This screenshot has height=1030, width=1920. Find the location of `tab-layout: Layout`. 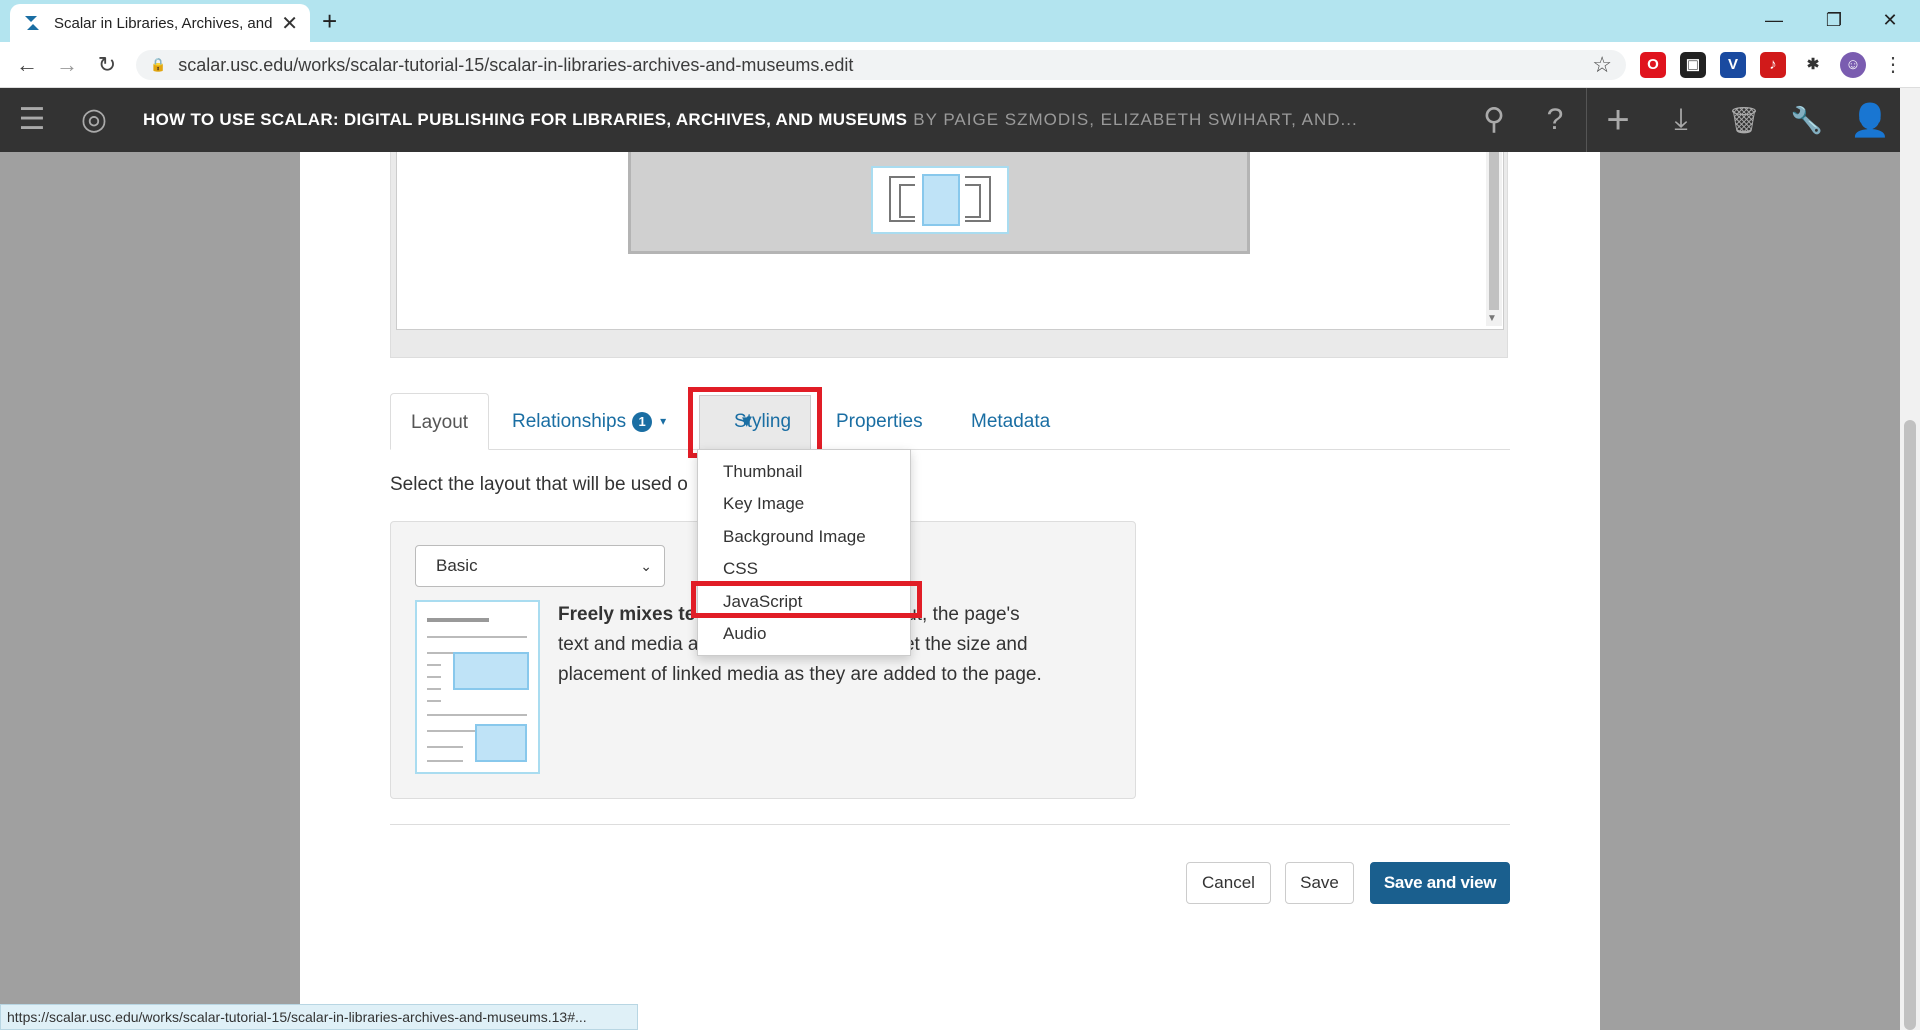

tab-layout: Layout is located at coordinates (440, 421).